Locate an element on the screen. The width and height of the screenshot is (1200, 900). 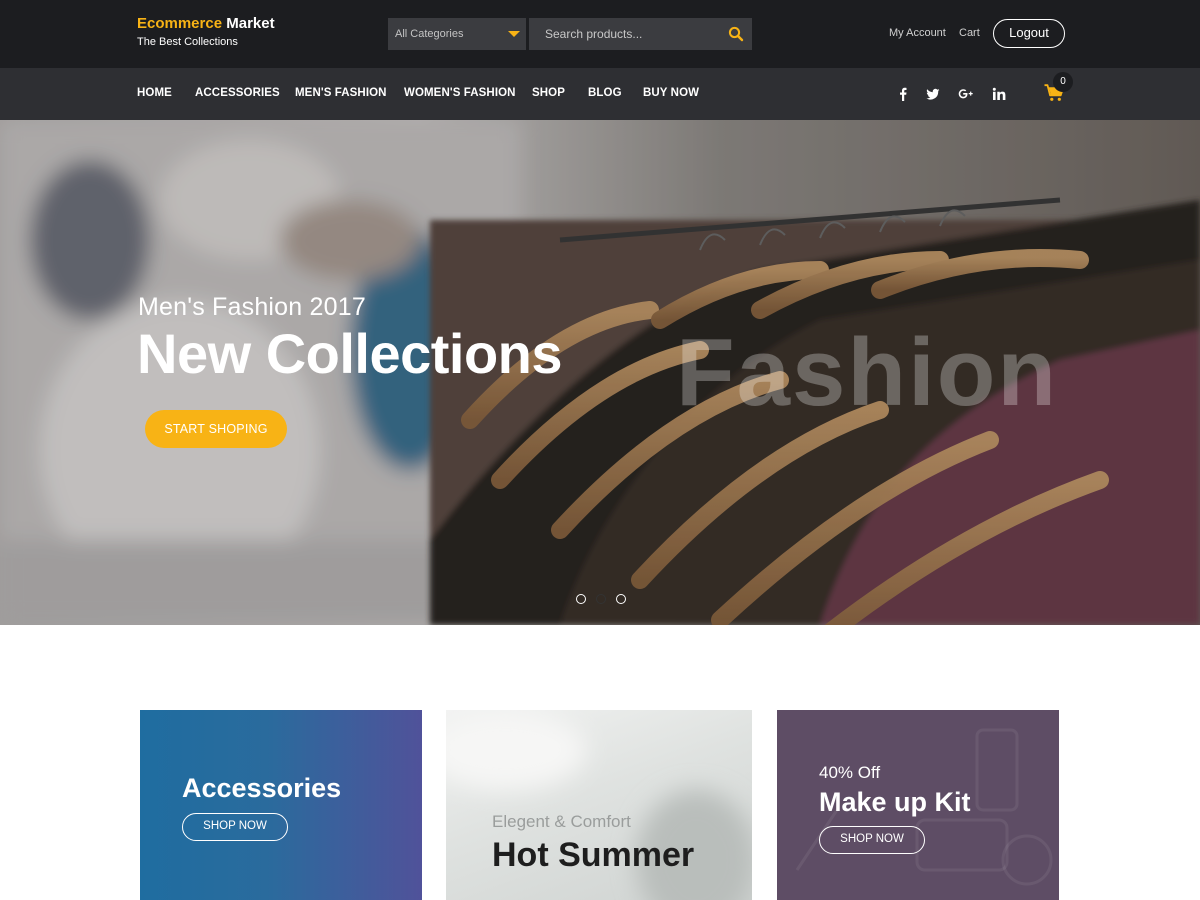
makeup-shop-now-button: SHOP NOW is located at coordinates (872, 840).